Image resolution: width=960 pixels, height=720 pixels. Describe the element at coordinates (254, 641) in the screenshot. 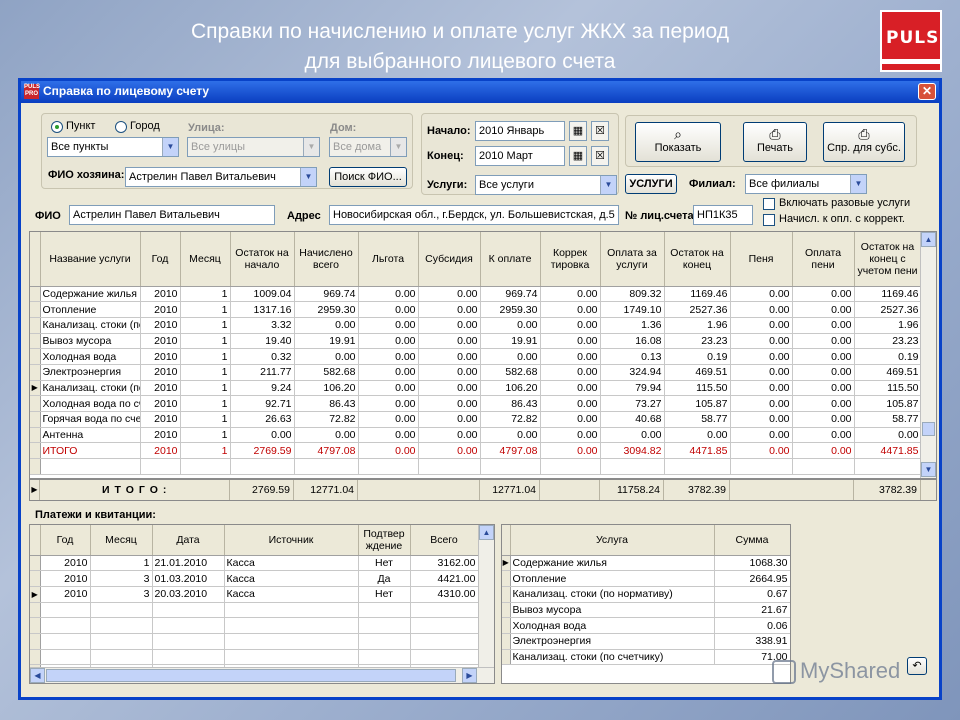

I see `payment-row` at that location.